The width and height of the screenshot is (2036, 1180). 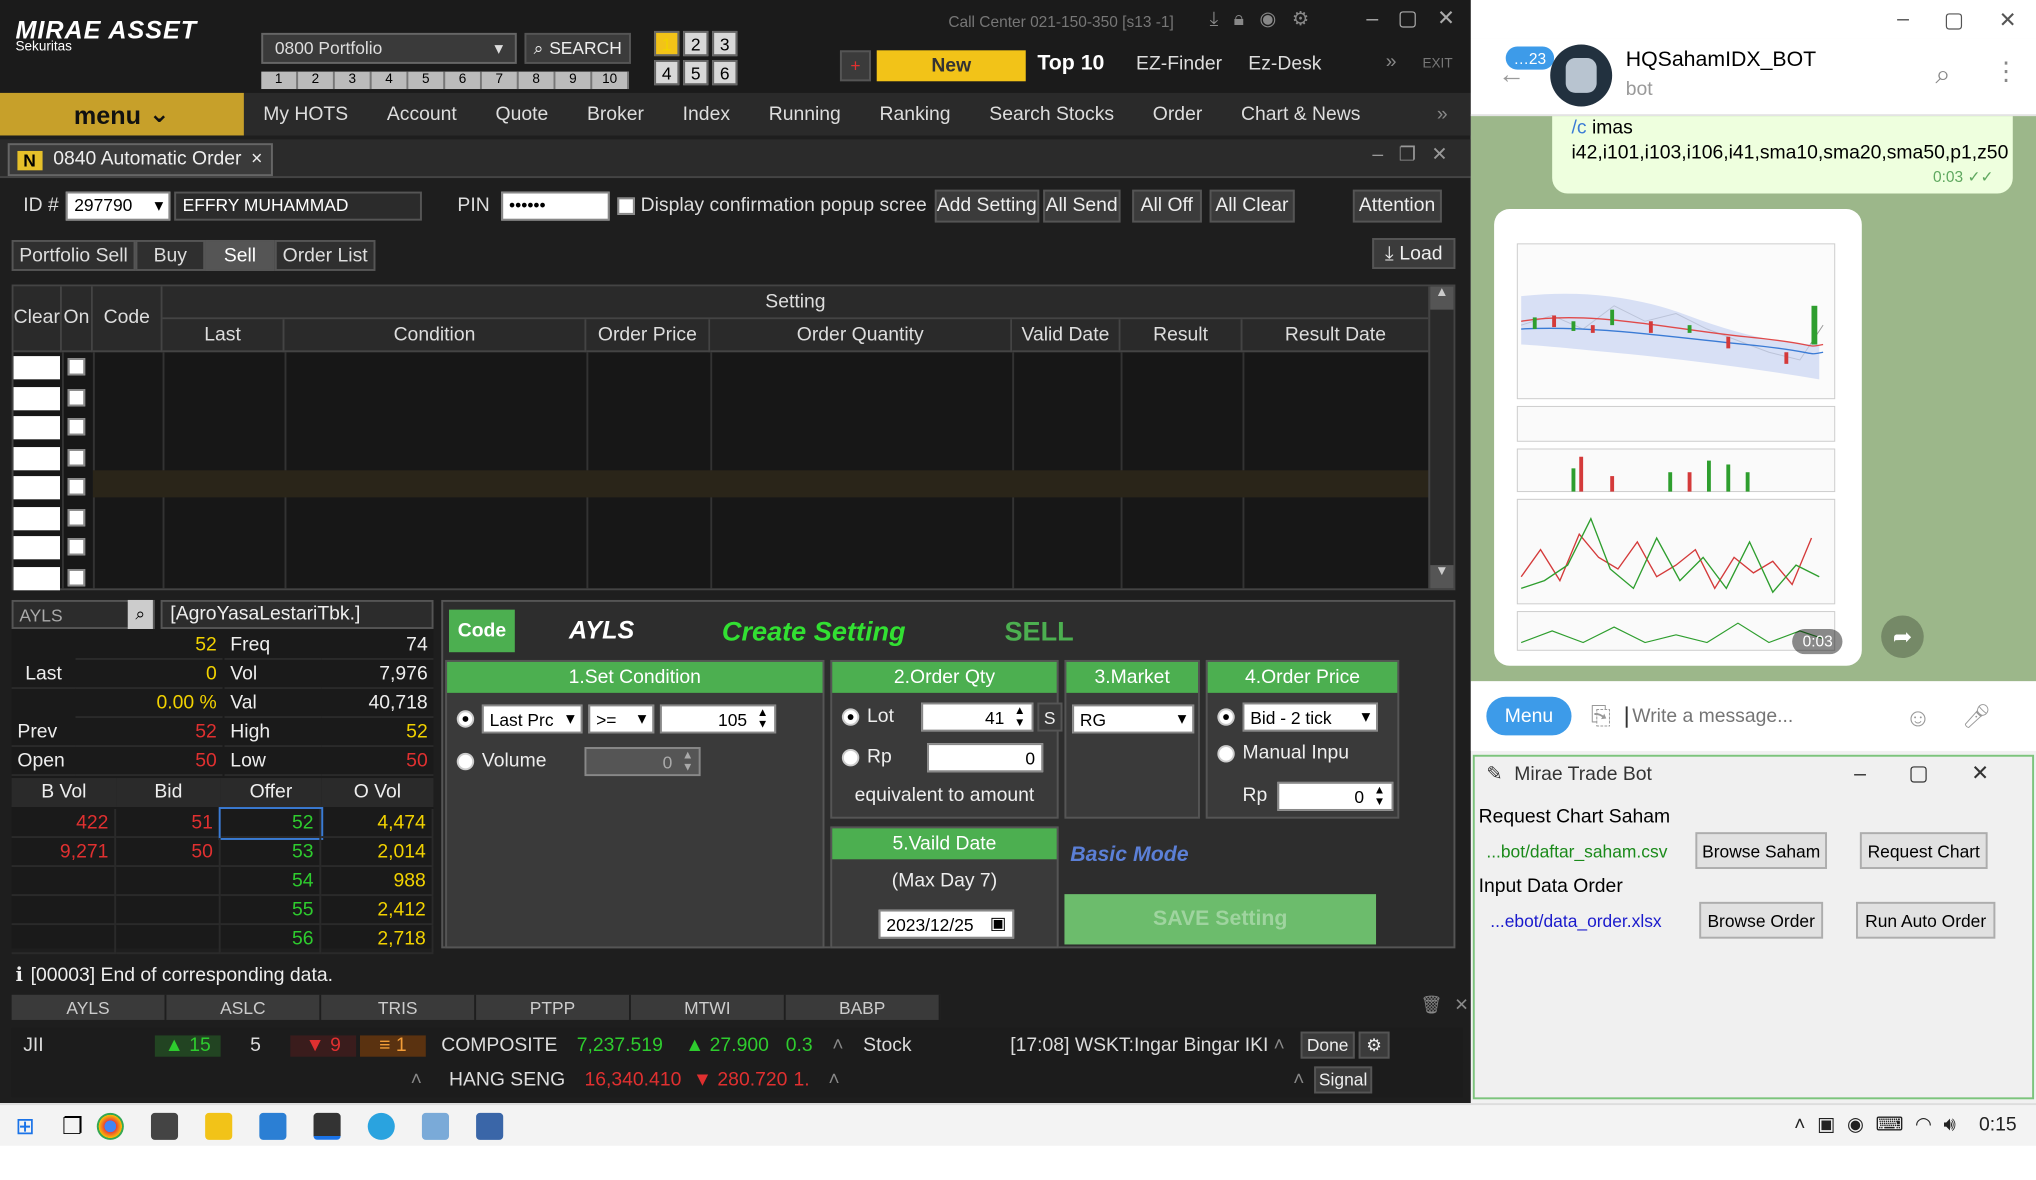 What do you see at coordinates (1407, 155) in the screenshot?
I see `restore-icon: ❐` at bounding box center [1407, 155].